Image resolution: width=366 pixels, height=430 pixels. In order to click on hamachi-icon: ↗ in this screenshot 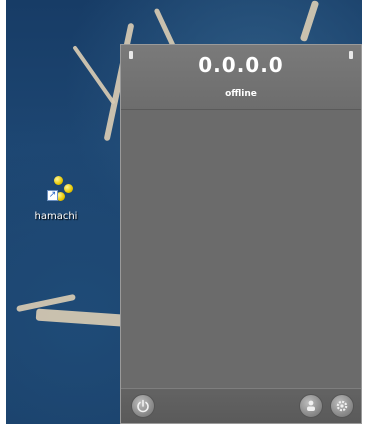, I will do `click(56, 191)`.